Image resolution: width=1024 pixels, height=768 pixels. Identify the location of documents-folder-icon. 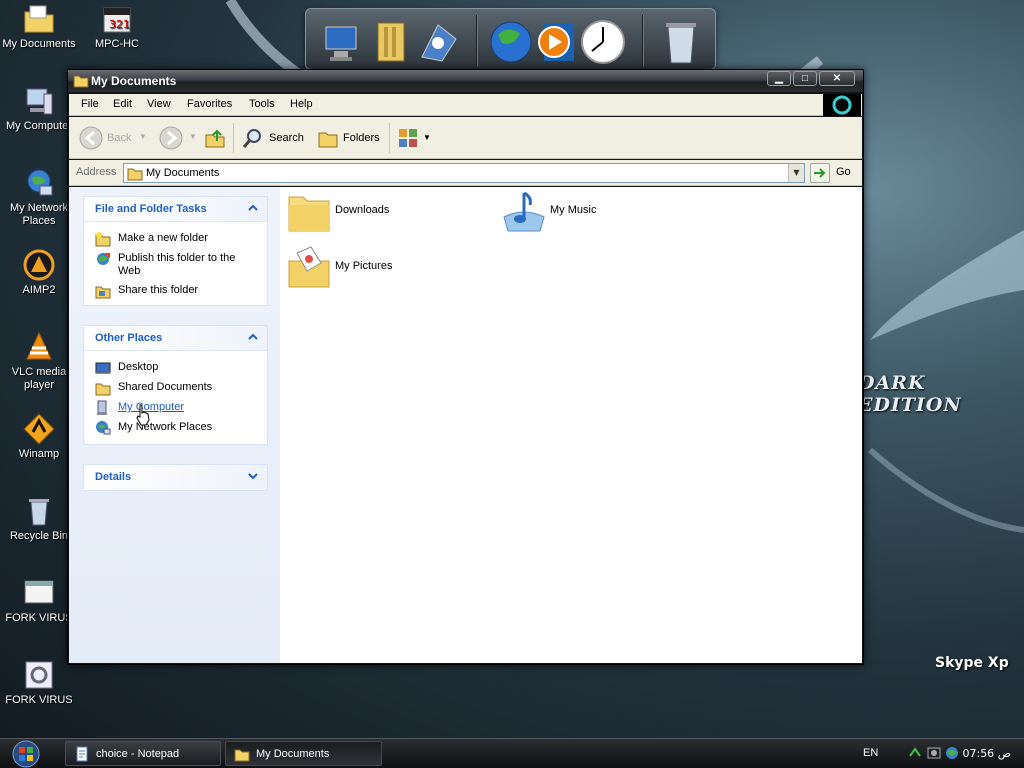
(393, 42).